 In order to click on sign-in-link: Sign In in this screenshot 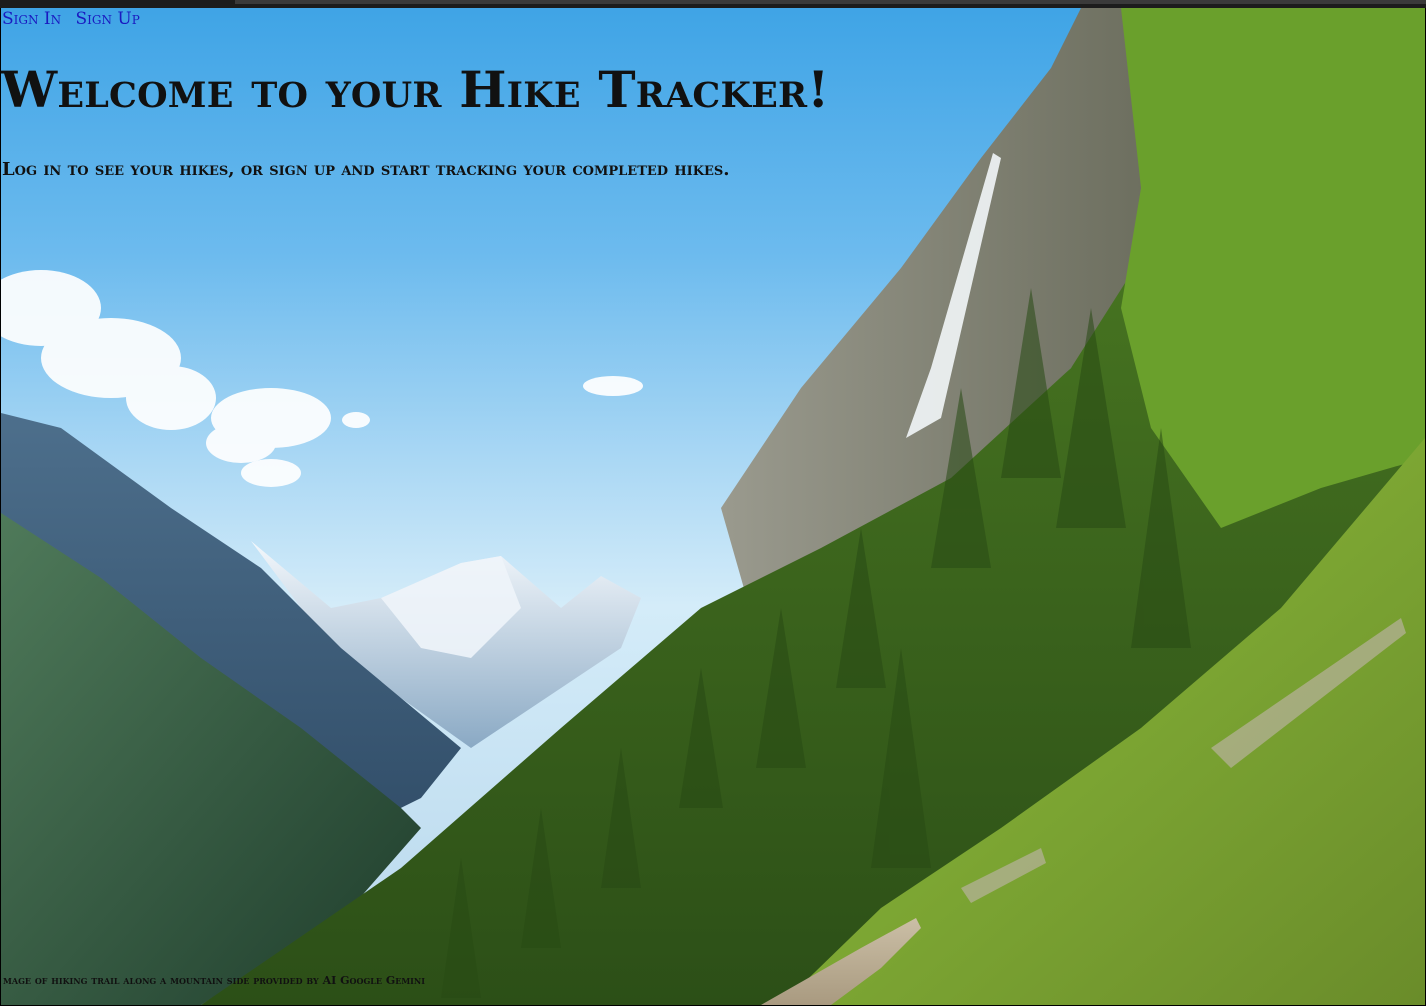, I will do `click(31, 19)`.